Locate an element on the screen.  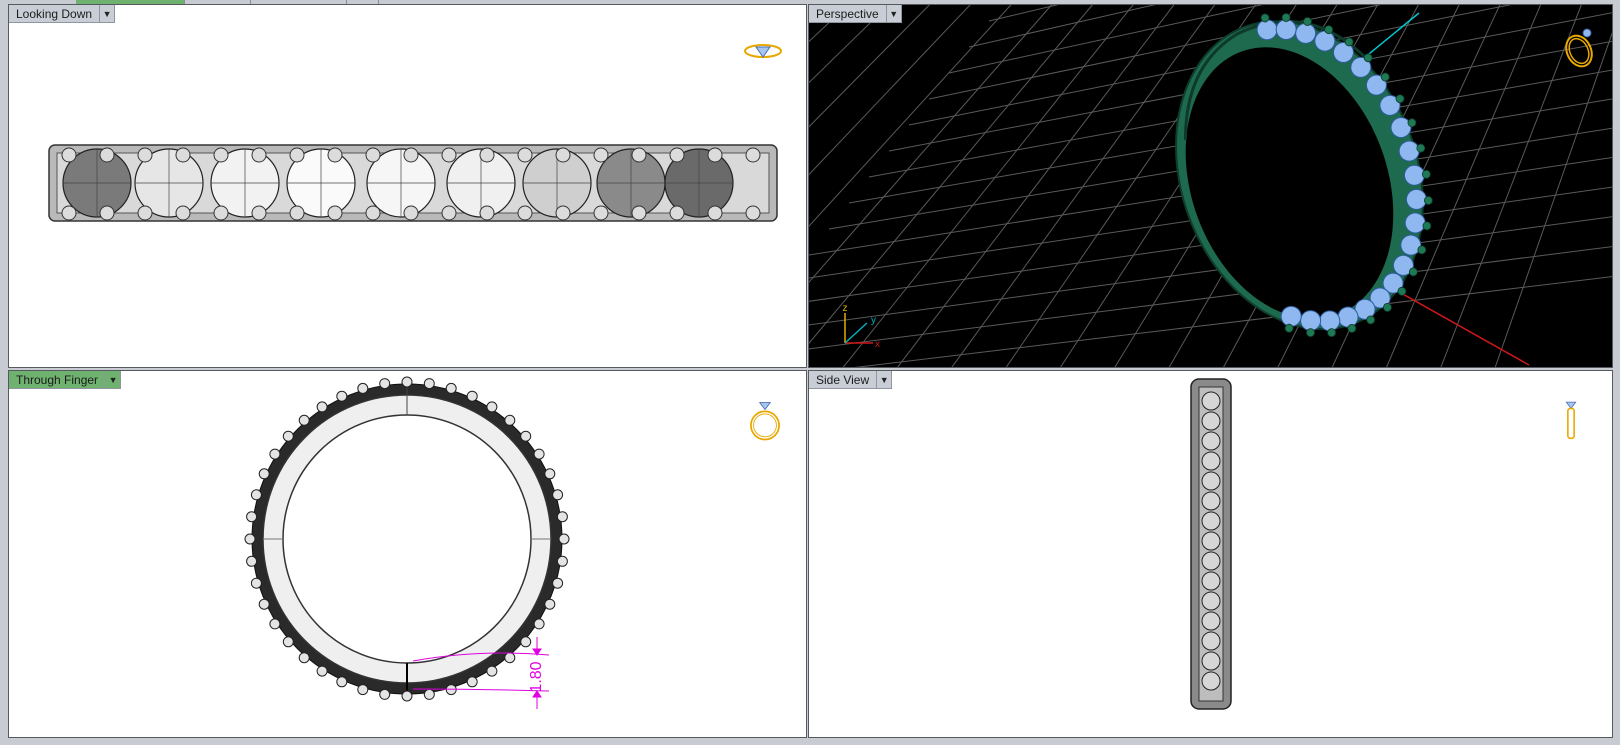
axis-z-label: z is located at coordinates (845, 308).